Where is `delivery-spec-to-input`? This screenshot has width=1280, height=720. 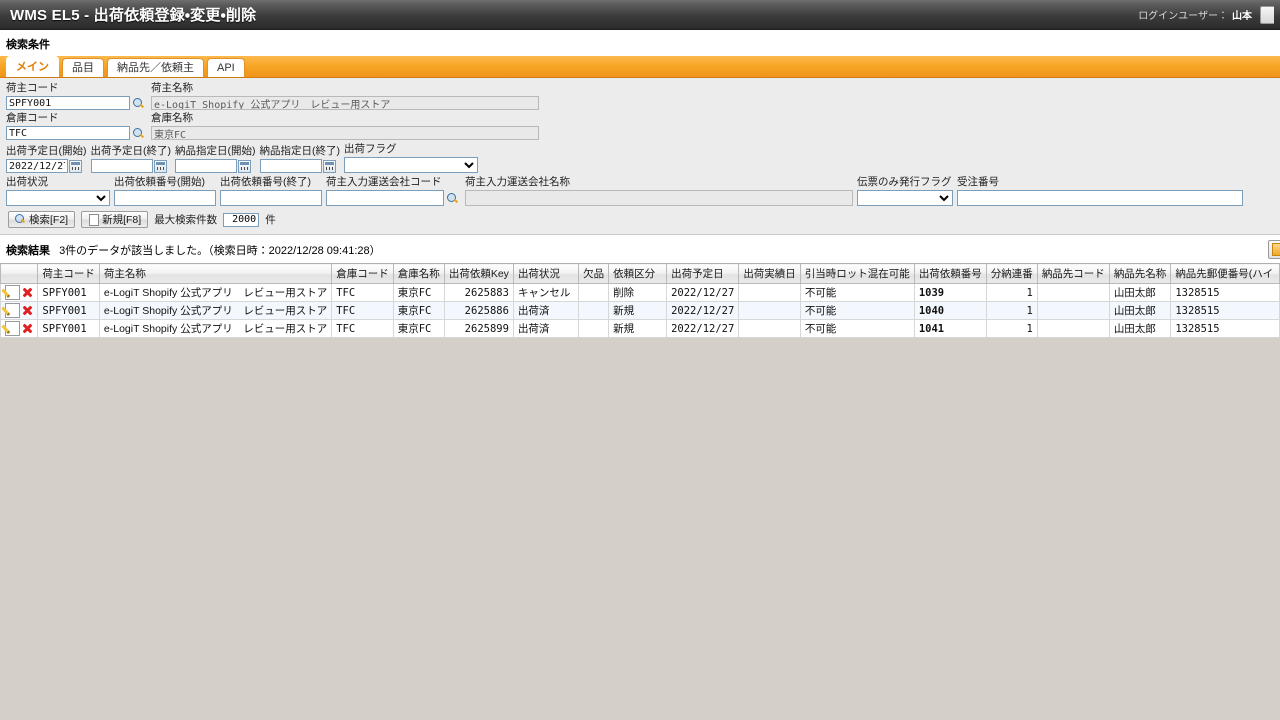
delivery-spec-to-input is located at coordinates (290, 166).